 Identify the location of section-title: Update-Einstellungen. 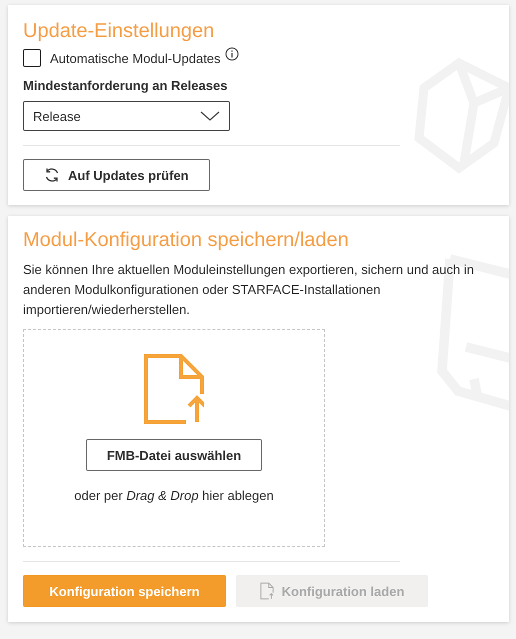
(119, 31).